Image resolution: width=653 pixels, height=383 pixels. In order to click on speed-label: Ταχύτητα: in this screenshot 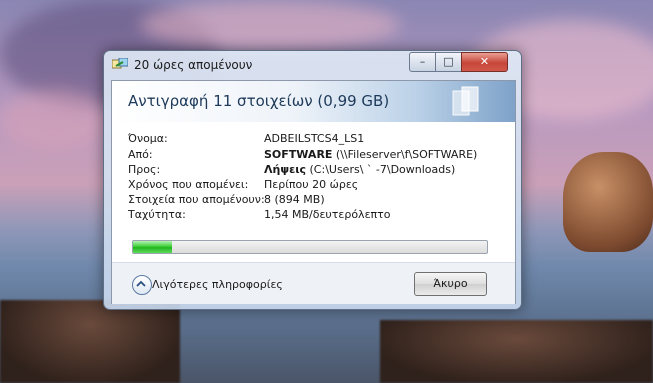, I will do `click(157, 214)`.